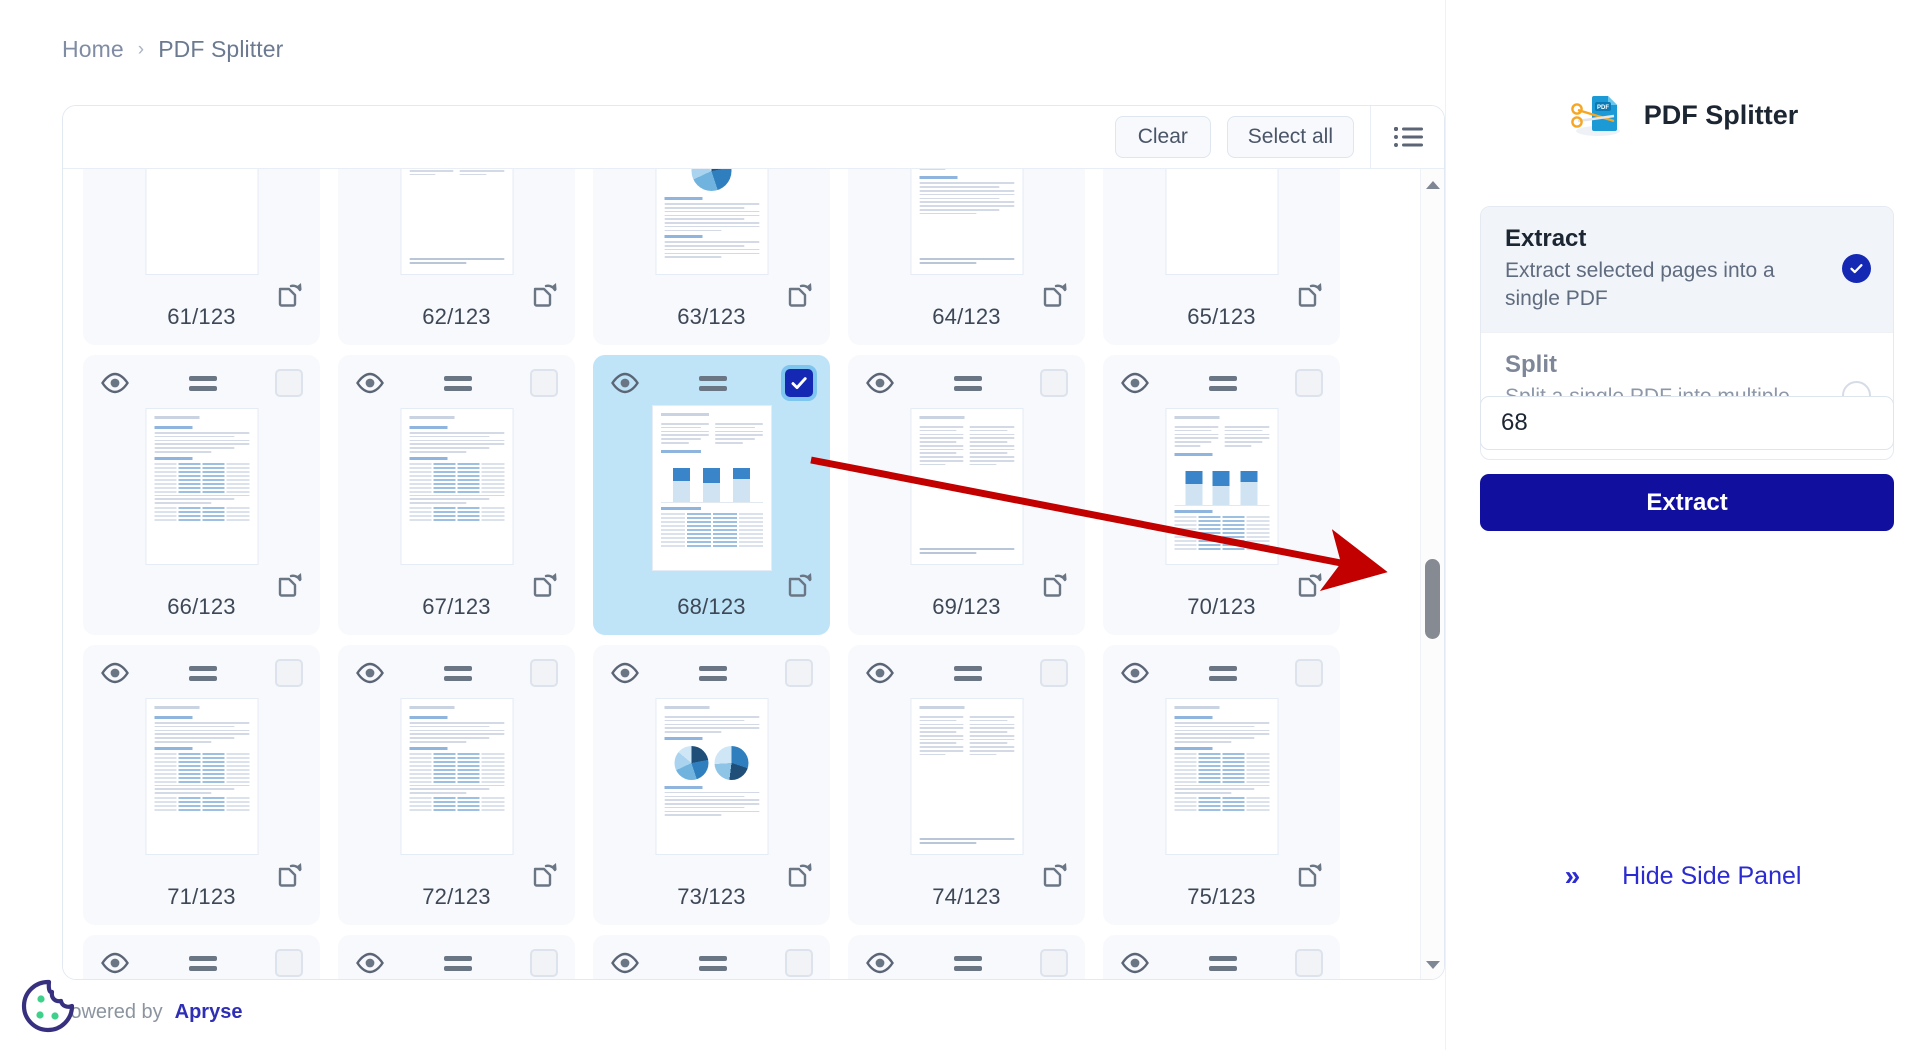  I want to click on page-range-input, so click(1687, 423).